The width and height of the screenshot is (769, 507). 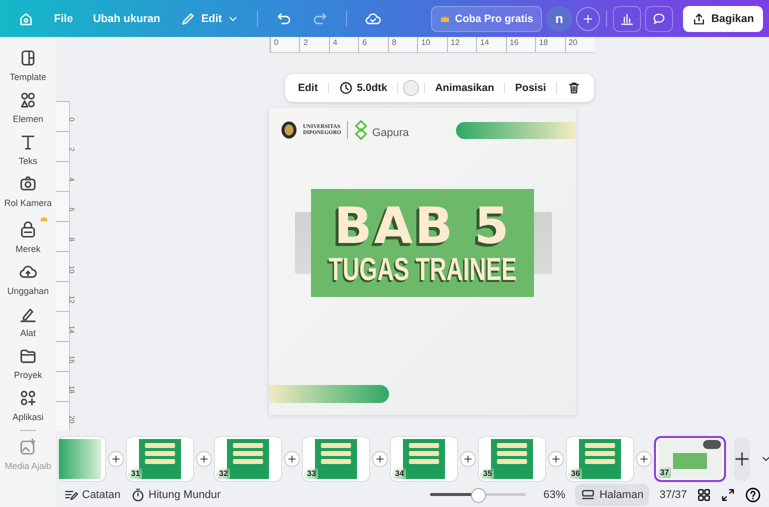 I want to click on try-pro-button: Coba Pro gratis, so click(x=486, y=19).